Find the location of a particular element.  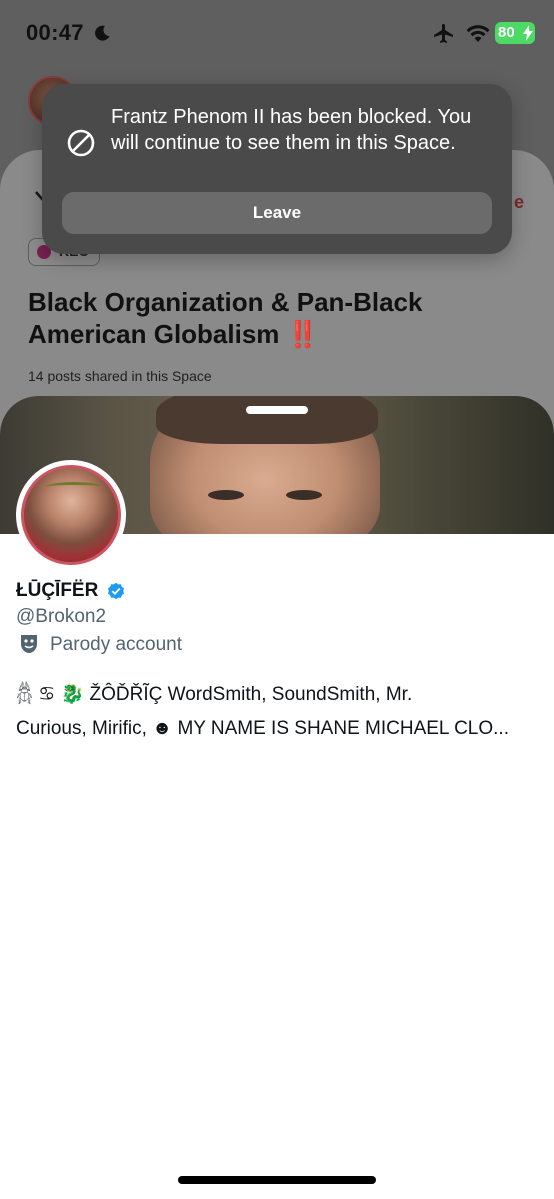

status-bar: 00:47 80 is located at coordinates (277, 33).